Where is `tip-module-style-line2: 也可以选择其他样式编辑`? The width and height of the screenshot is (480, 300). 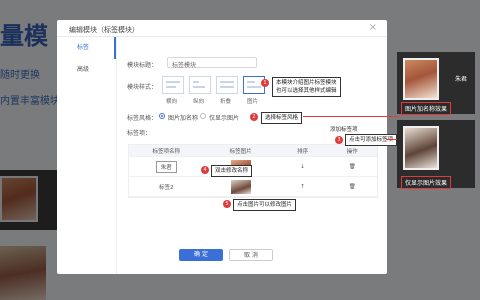 tip-module-style-line2: 也可以选择其他样式编辑 is located at coordinates (306, 91).